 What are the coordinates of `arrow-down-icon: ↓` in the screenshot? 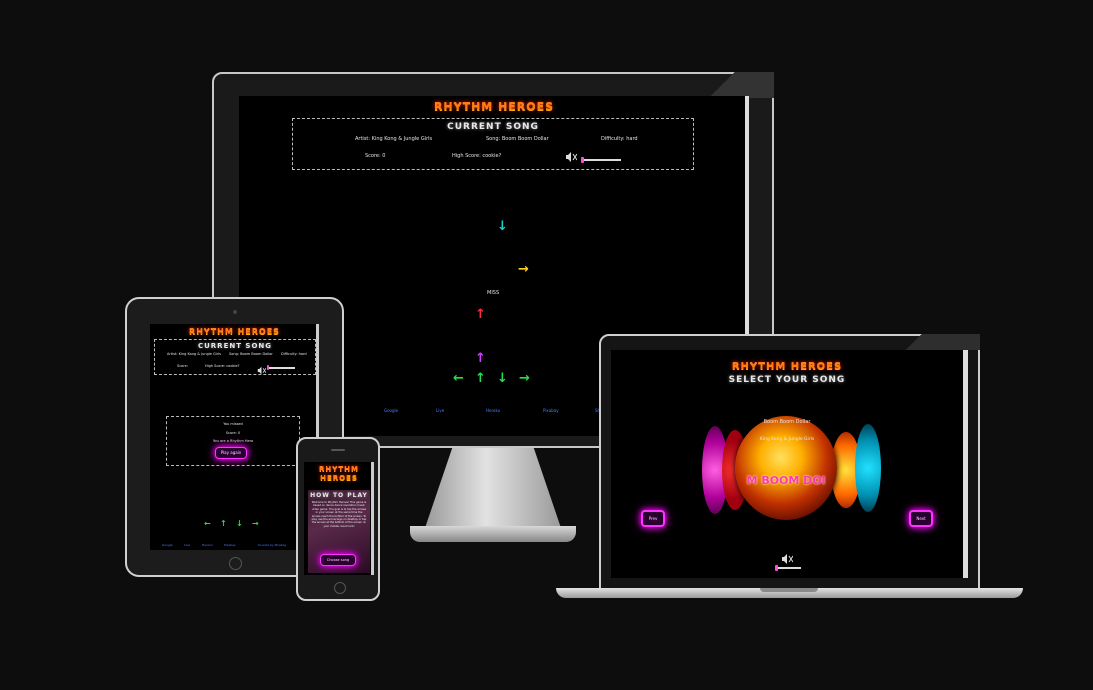 It's located at (502, 226).